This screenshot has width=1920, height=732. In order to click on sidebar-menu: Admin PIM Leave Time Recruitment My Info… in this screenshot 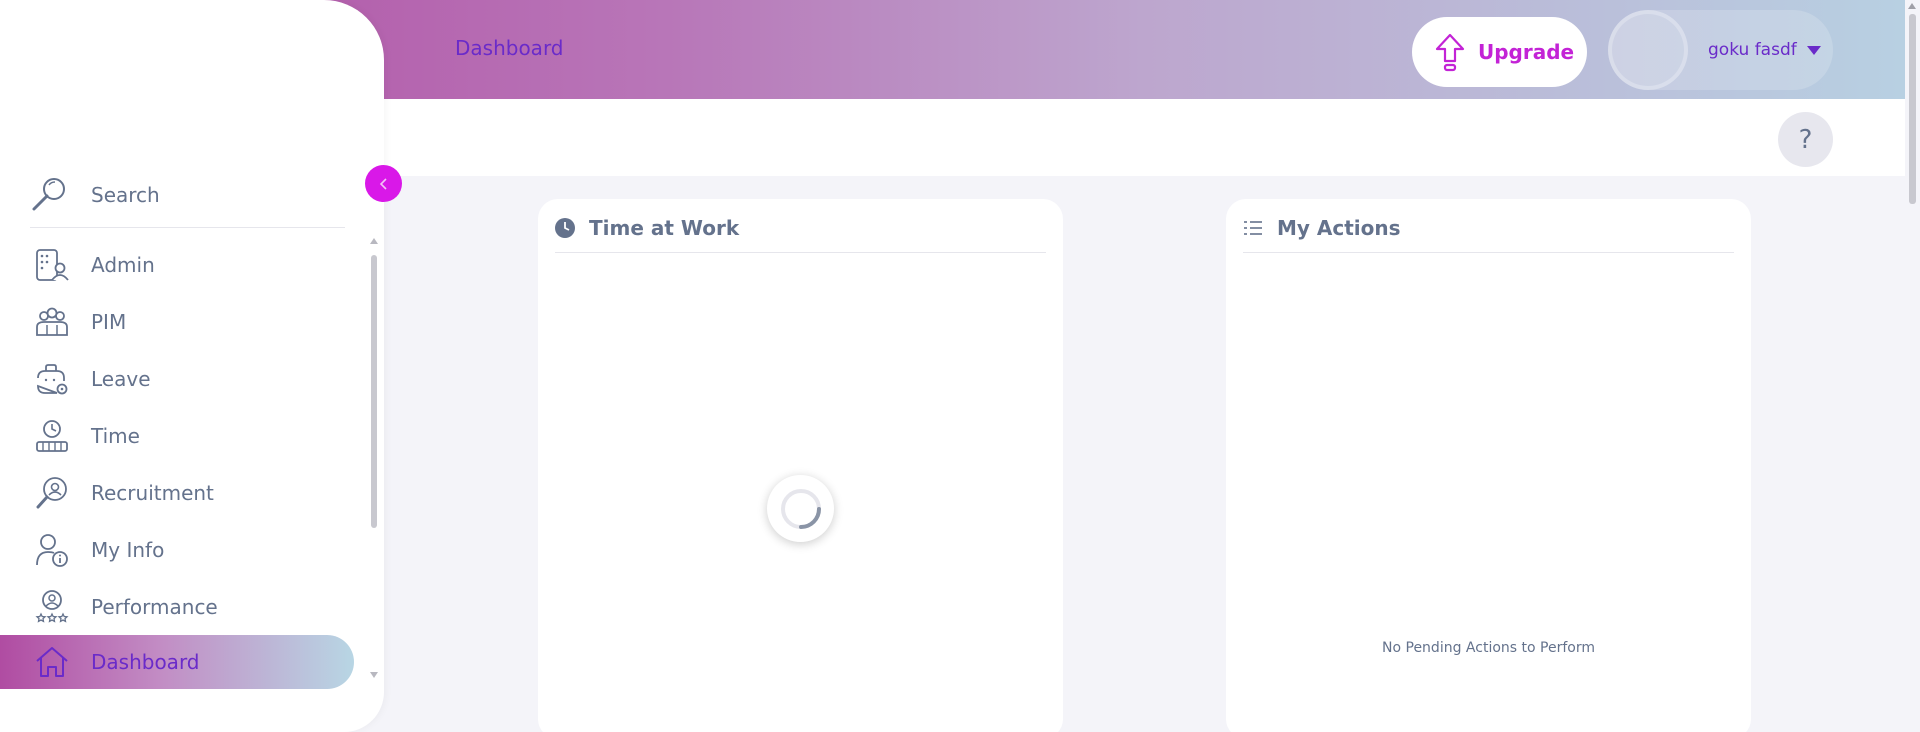, I will do `click(182, 462)`.